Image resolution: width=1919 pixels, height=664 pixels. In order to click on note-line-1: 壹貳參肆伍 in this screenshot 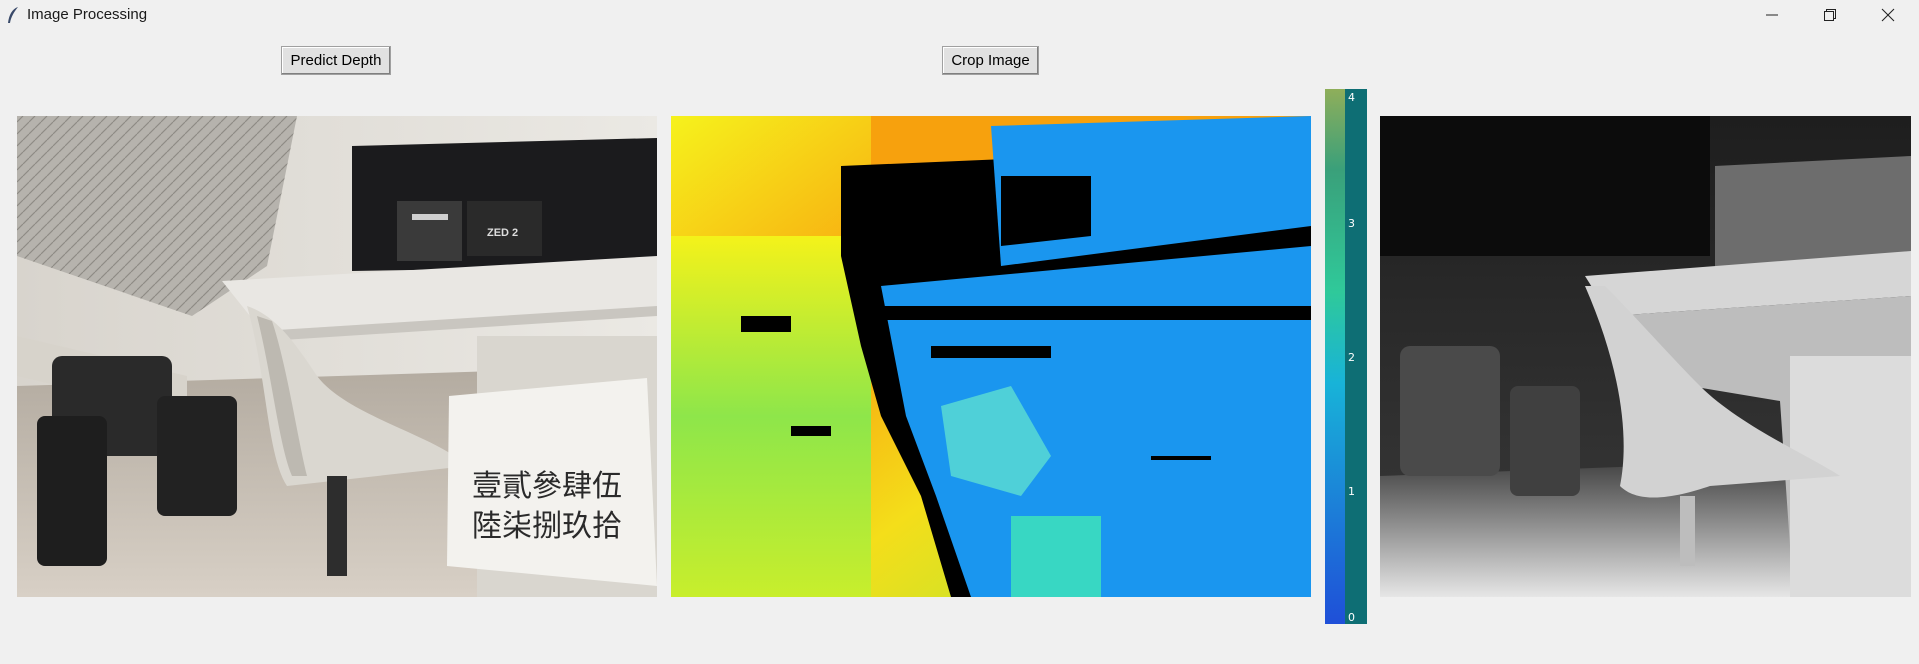, I will do `click(547, 486)`.